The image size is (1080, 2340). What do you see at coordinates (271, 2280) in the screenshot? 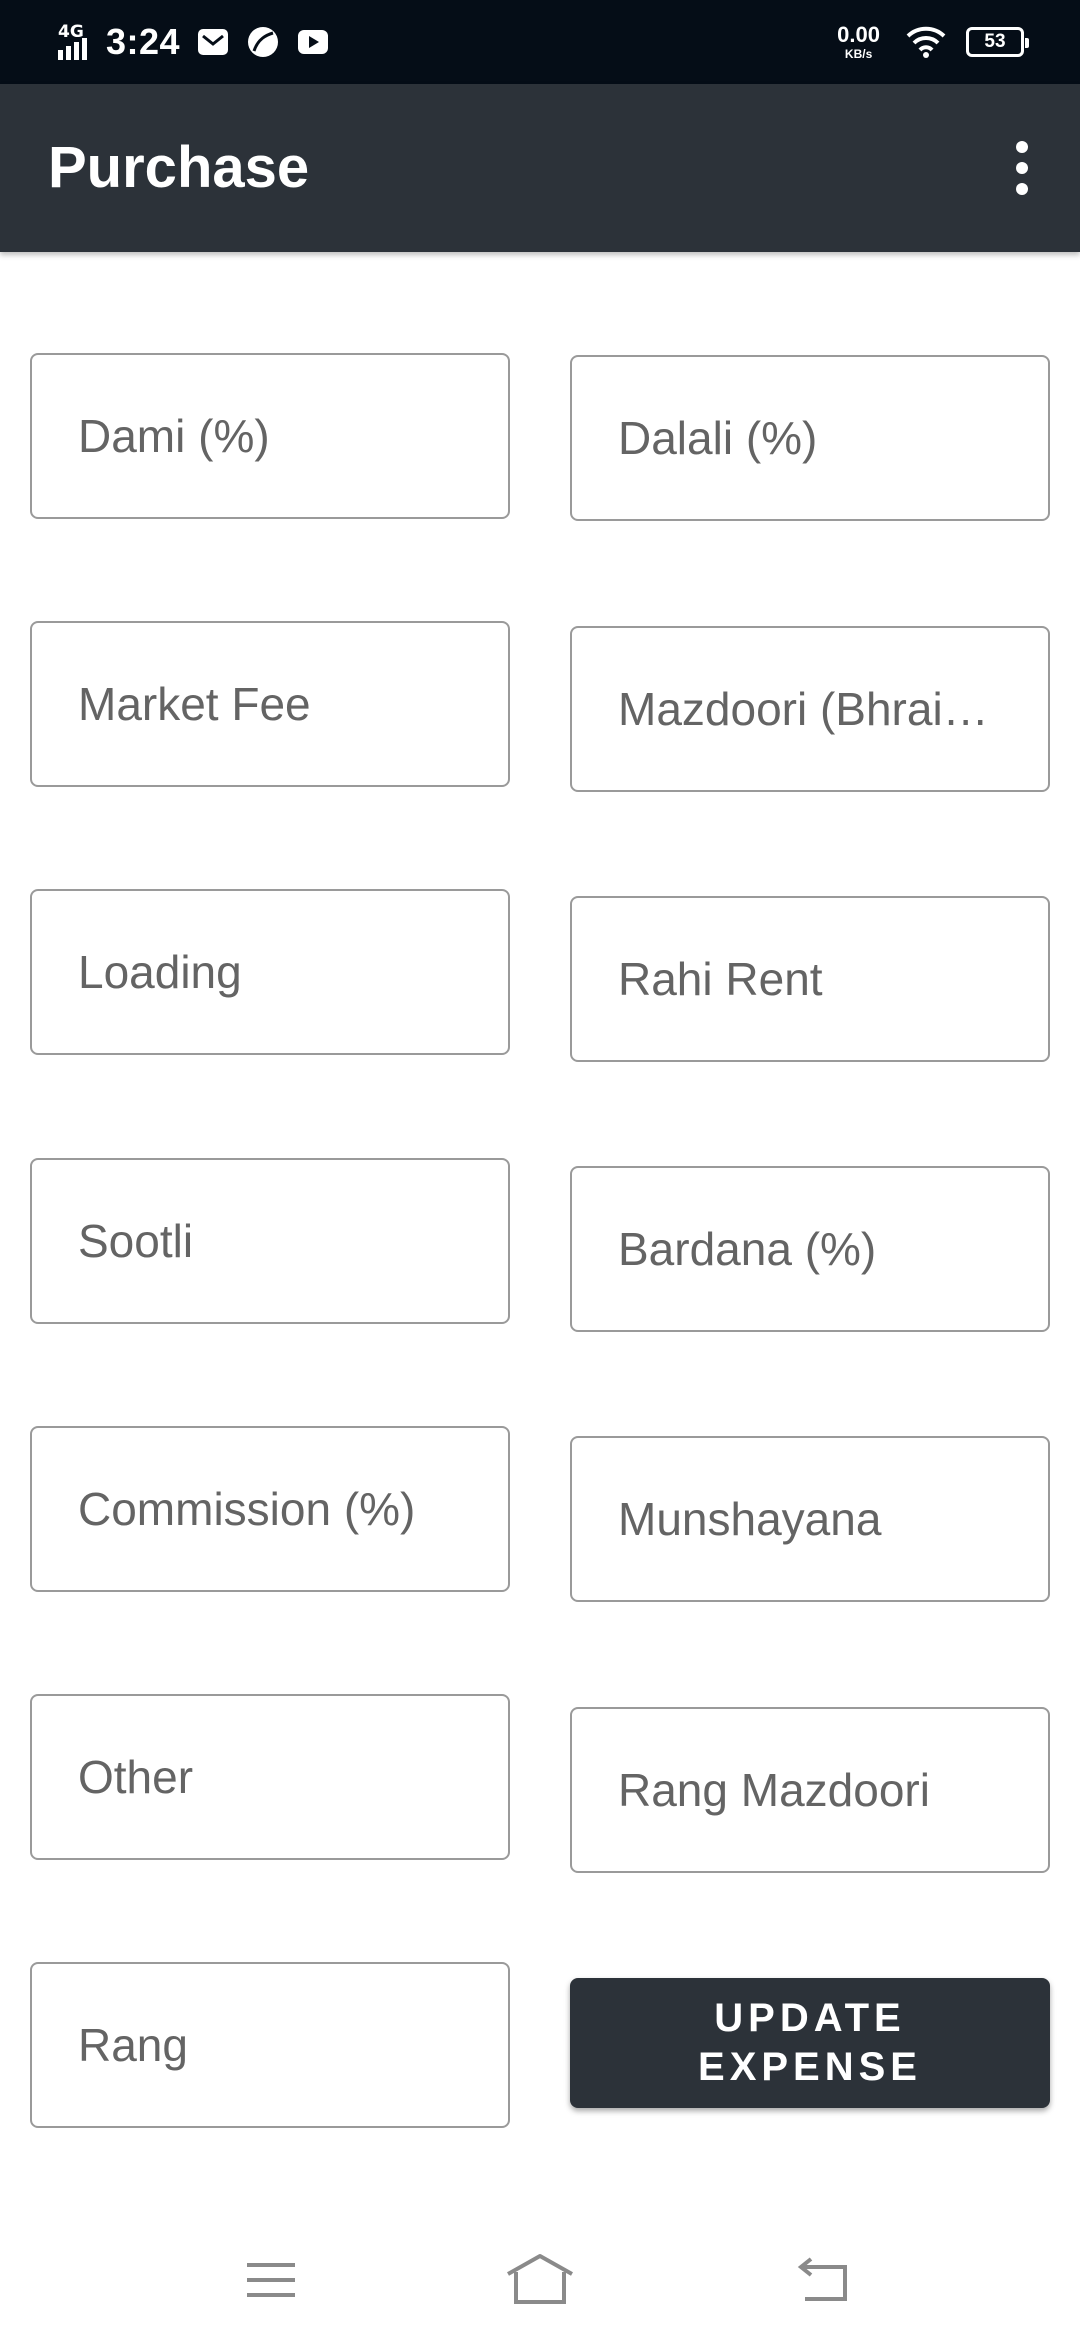
I see `menu-icon` at bounding box center [271, 2280].